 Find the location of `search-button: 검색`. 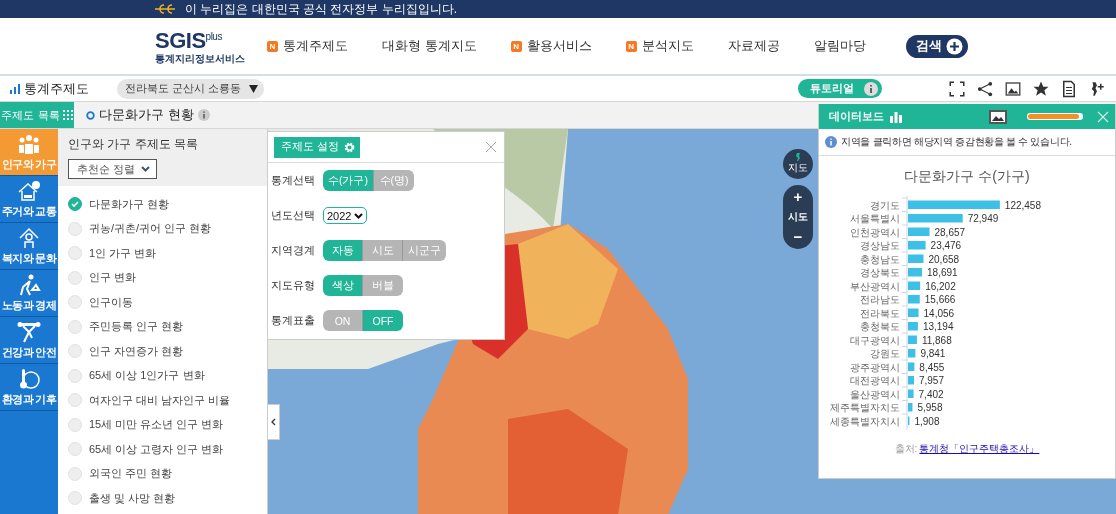

search-button: 검색 is located at coordinates (936, 46).